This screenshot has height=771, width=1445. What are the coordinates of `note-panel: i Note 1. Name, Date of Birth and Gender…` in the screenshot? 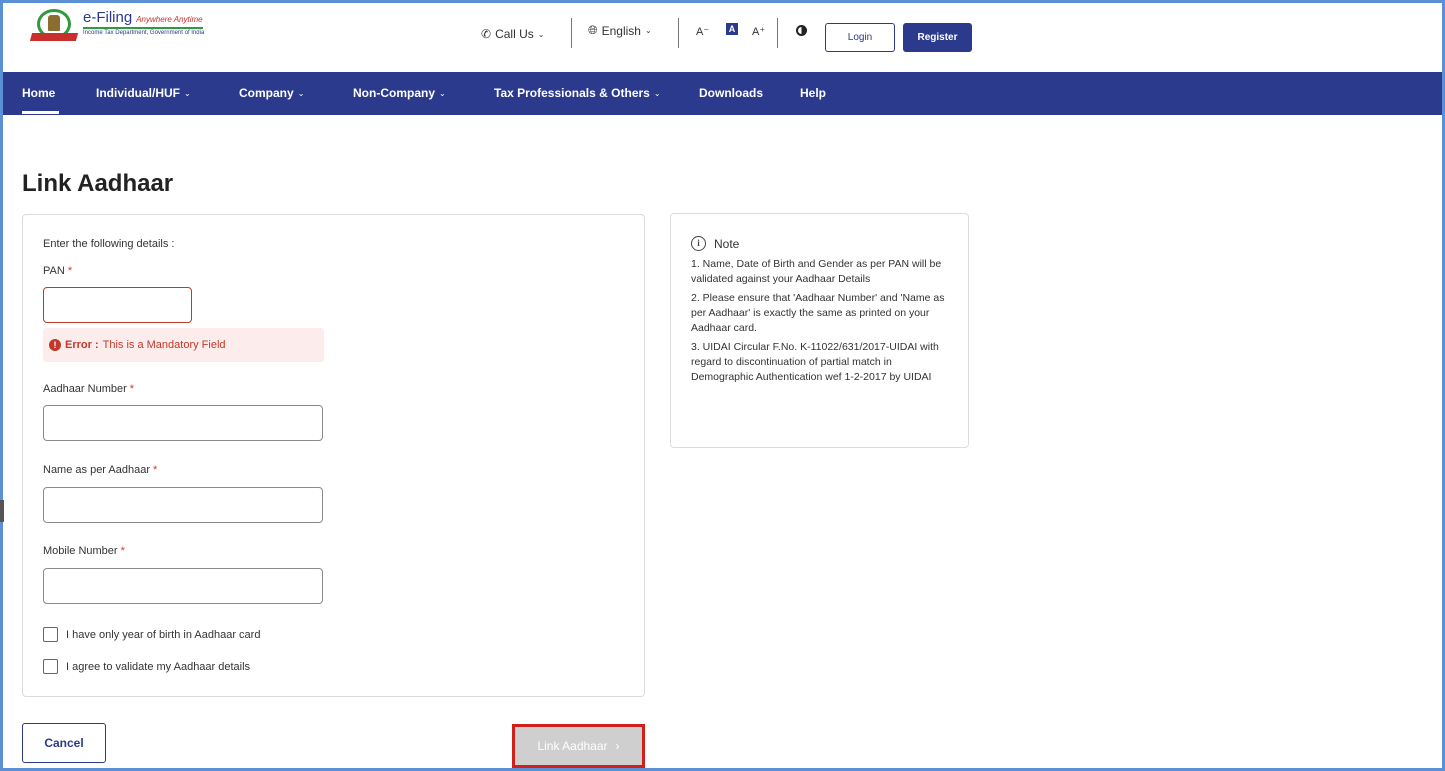 It's located at (819, 330).